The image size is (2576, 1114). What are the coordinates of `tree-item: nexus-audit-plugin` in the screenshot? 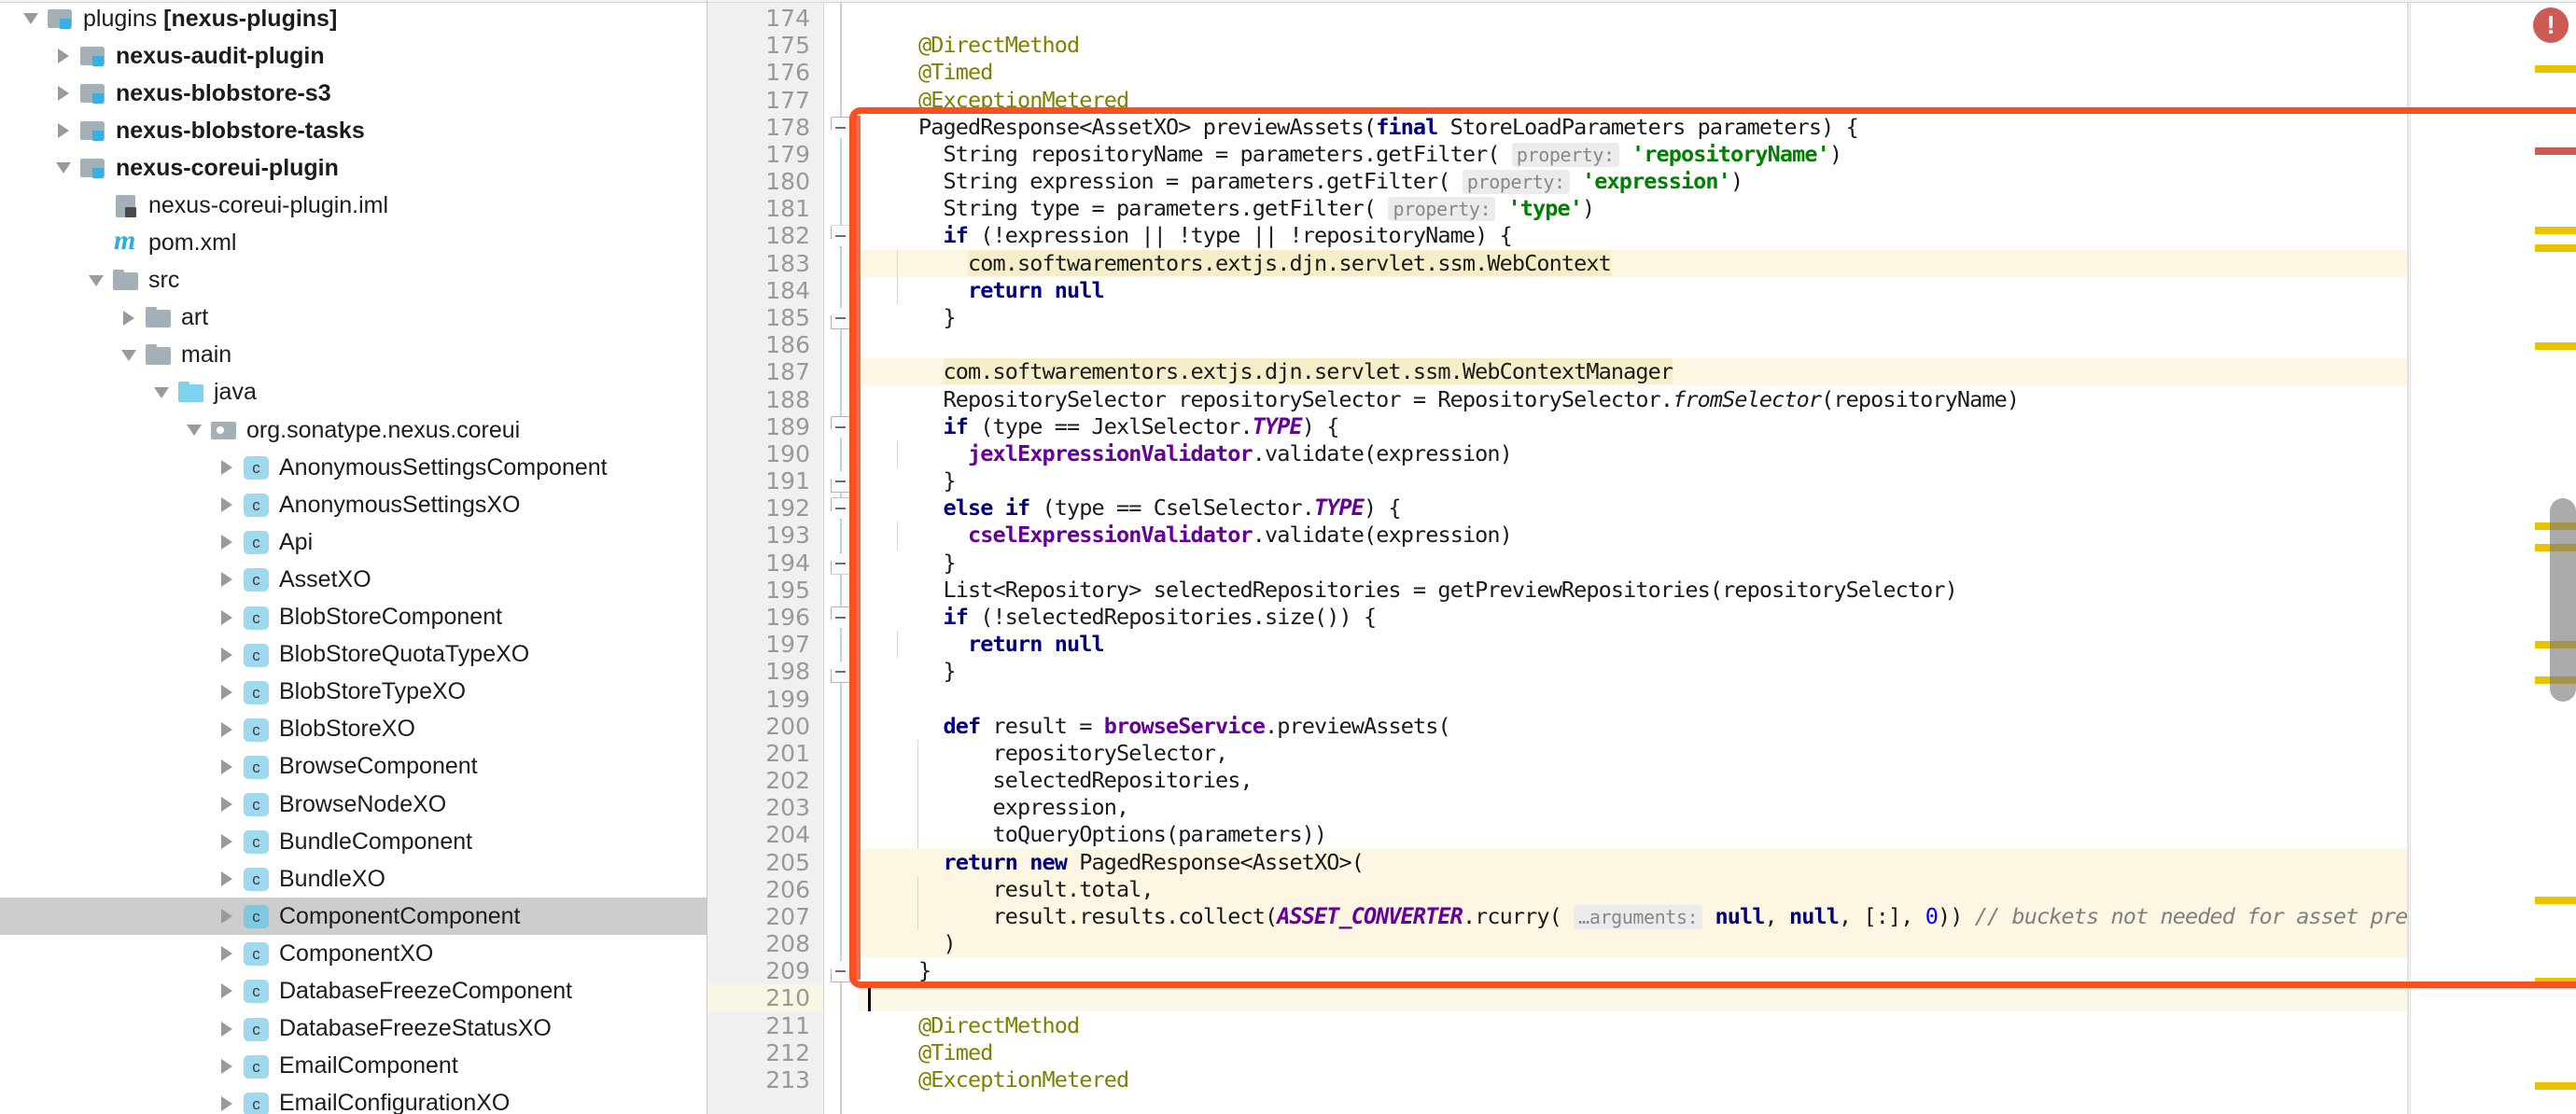 It's located at (353, 56).